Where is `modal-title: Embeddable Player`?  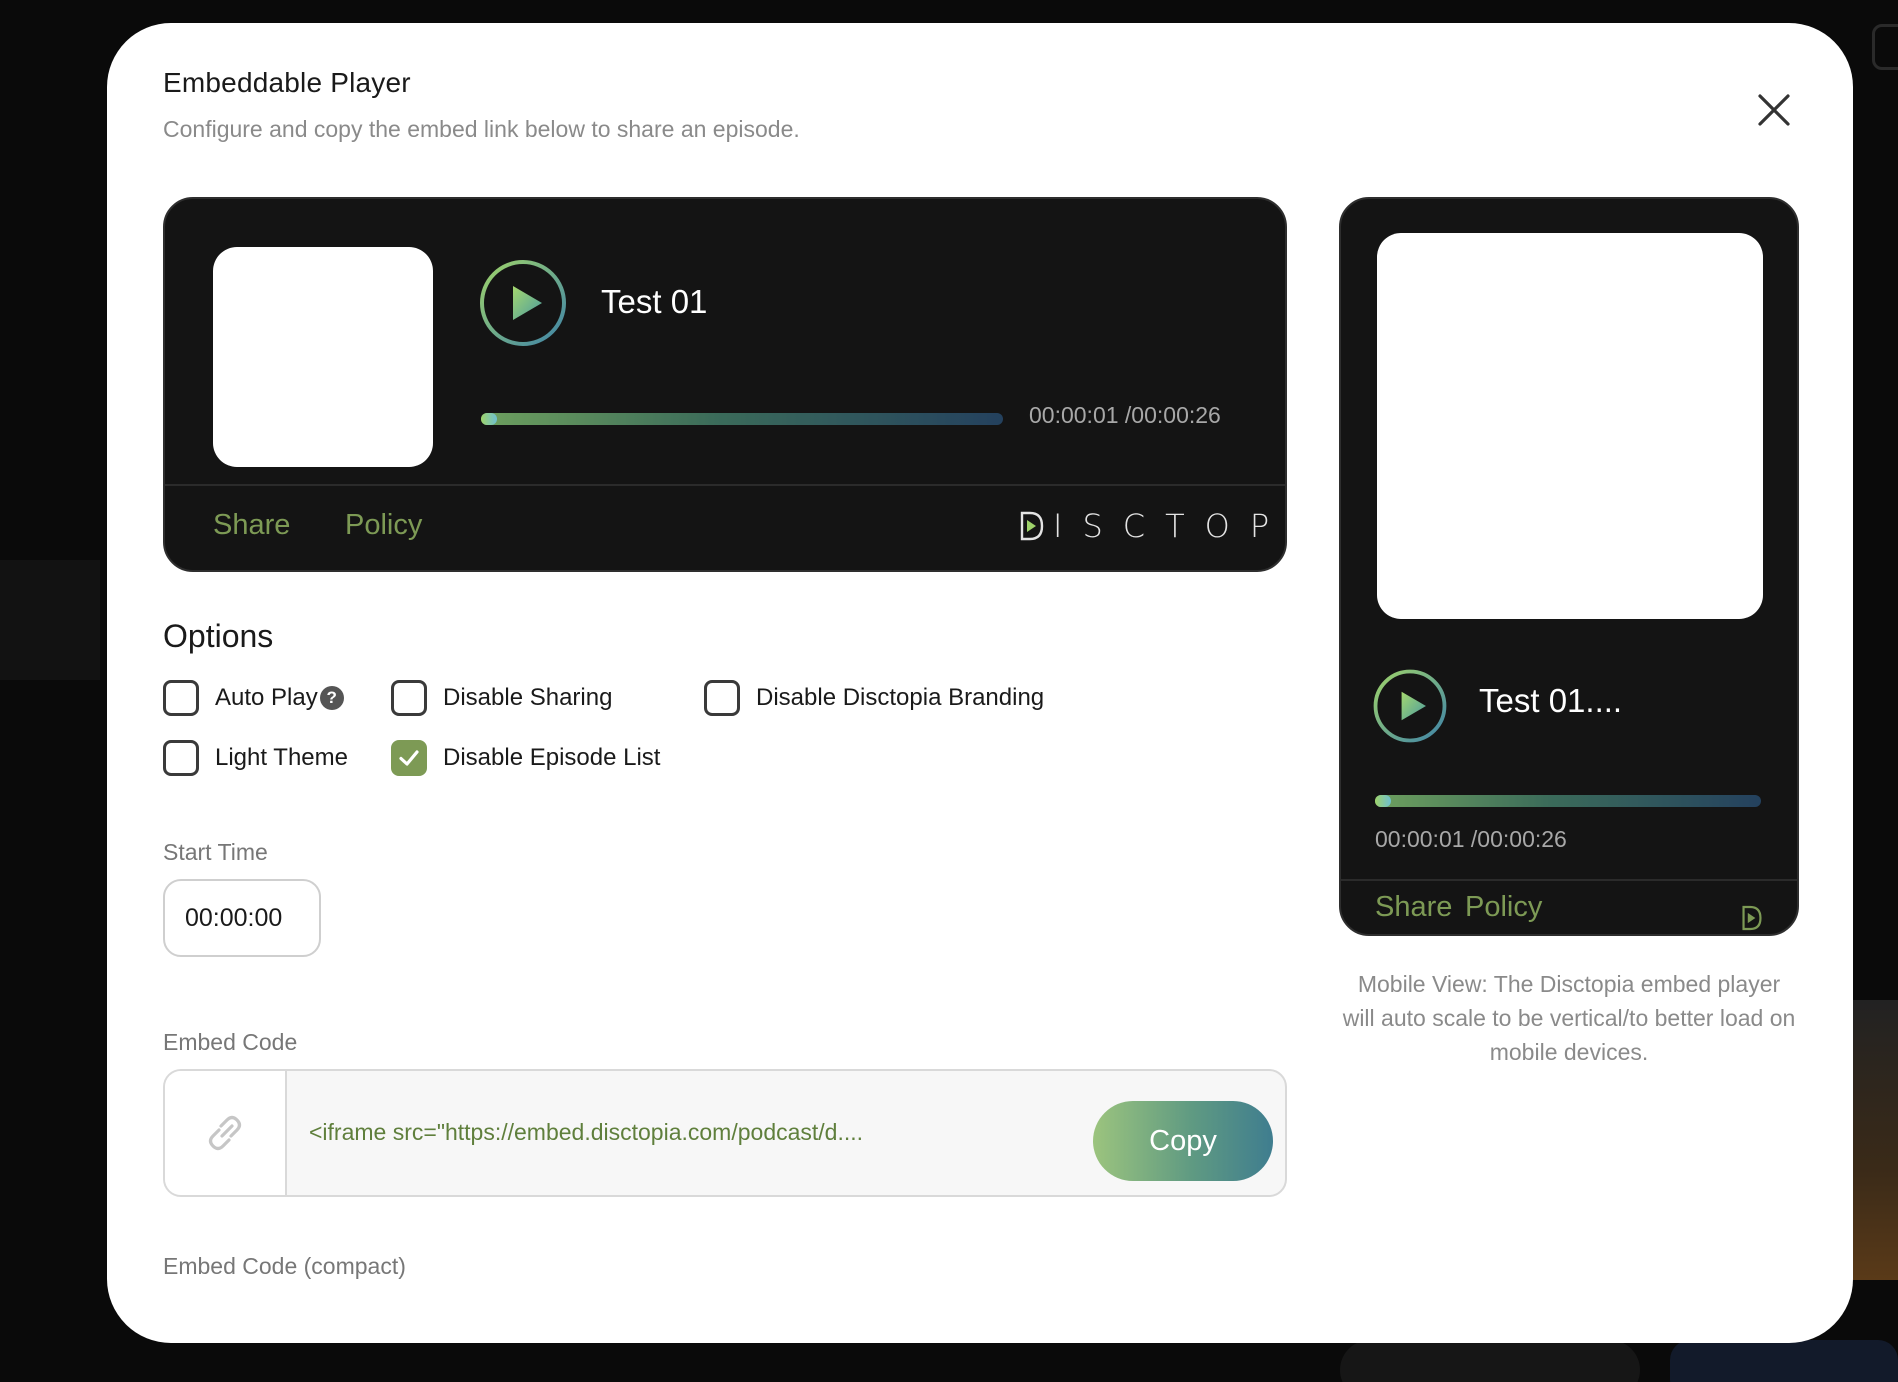
modal-title: Embeddable Player is located at coordinates (287, 82).